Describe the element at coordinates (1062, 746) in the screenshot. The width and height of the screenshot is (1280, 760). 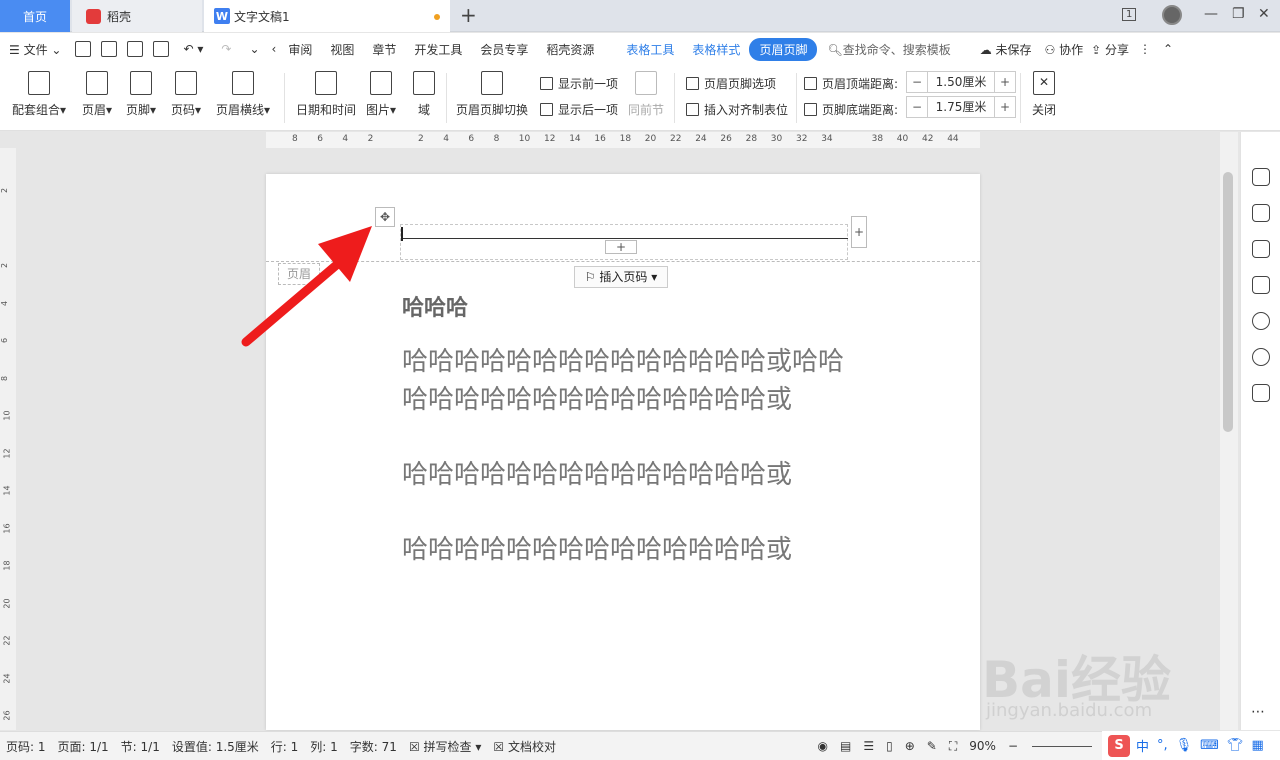
I see `zoom-slider` at that location.